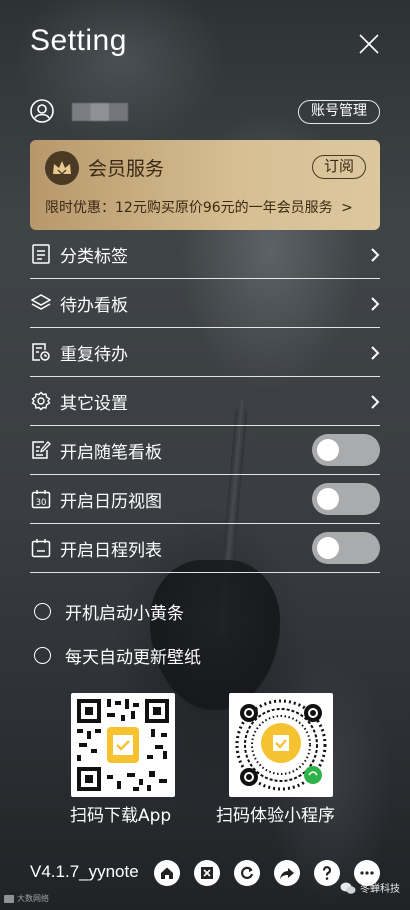 The height and width of the screenshot is (910, 410). I want to click on share-icon, so click(287, 873).